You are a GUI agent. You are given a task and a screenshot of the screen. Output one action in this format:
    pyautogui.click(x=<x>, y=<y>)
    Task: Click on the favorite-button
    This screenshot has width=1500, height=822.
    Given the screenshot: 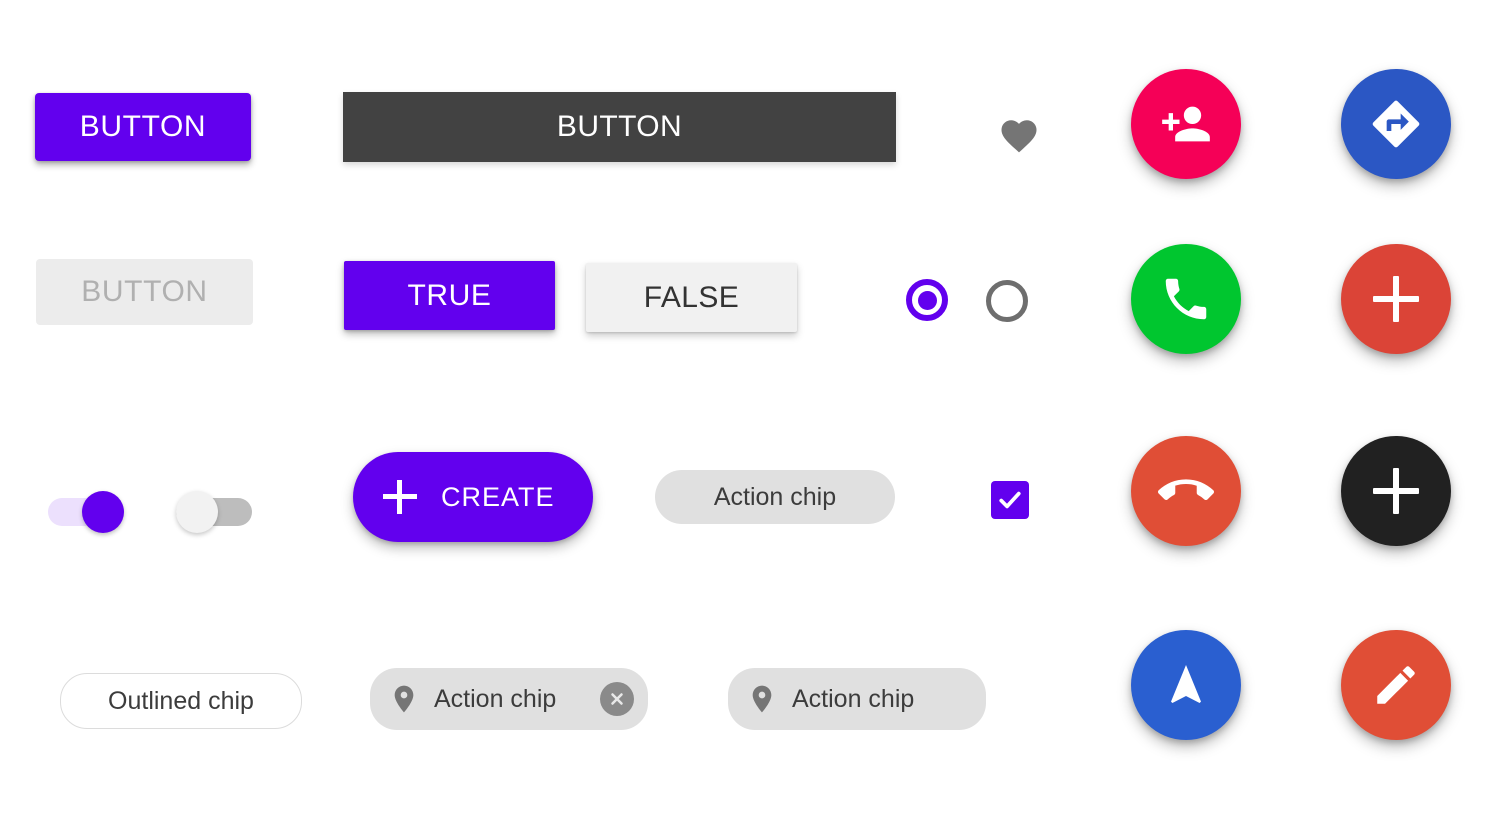 What is the action you would take?
    pyautogui.click(x=1019, y=136)
    